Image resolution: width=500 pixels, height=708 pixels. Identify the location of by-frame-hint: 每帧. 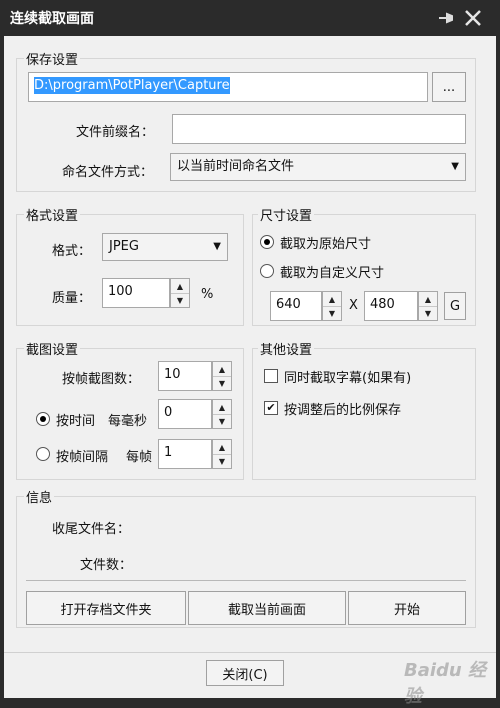
(139, 457).